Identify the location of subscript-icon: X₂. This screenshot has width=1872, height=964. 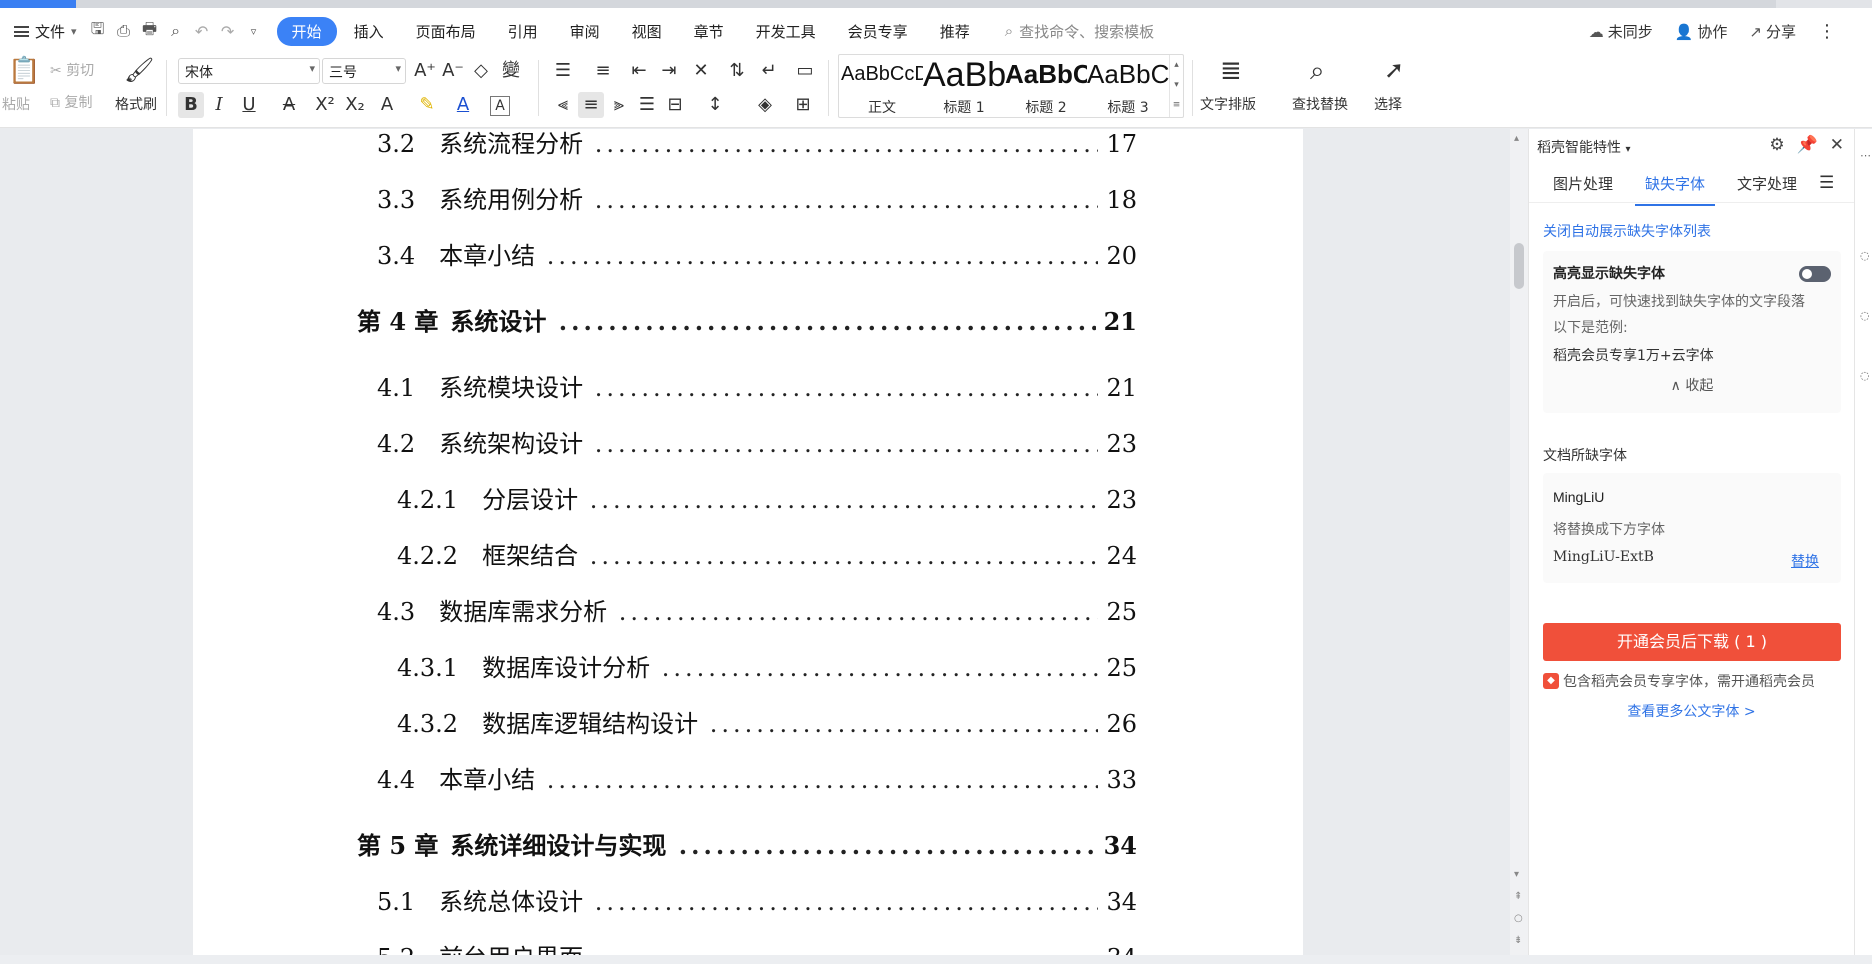
(355, 105).